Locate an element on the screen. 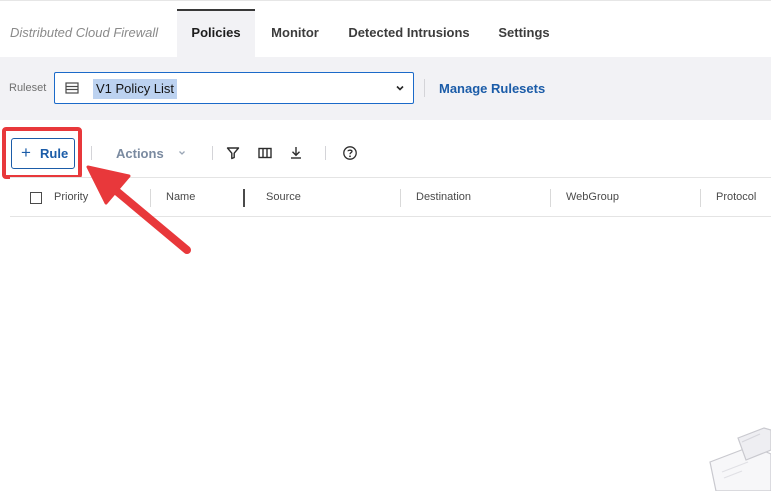 This screenshot has width=771, height=491. download-icon is located at coordinates (296, 153).